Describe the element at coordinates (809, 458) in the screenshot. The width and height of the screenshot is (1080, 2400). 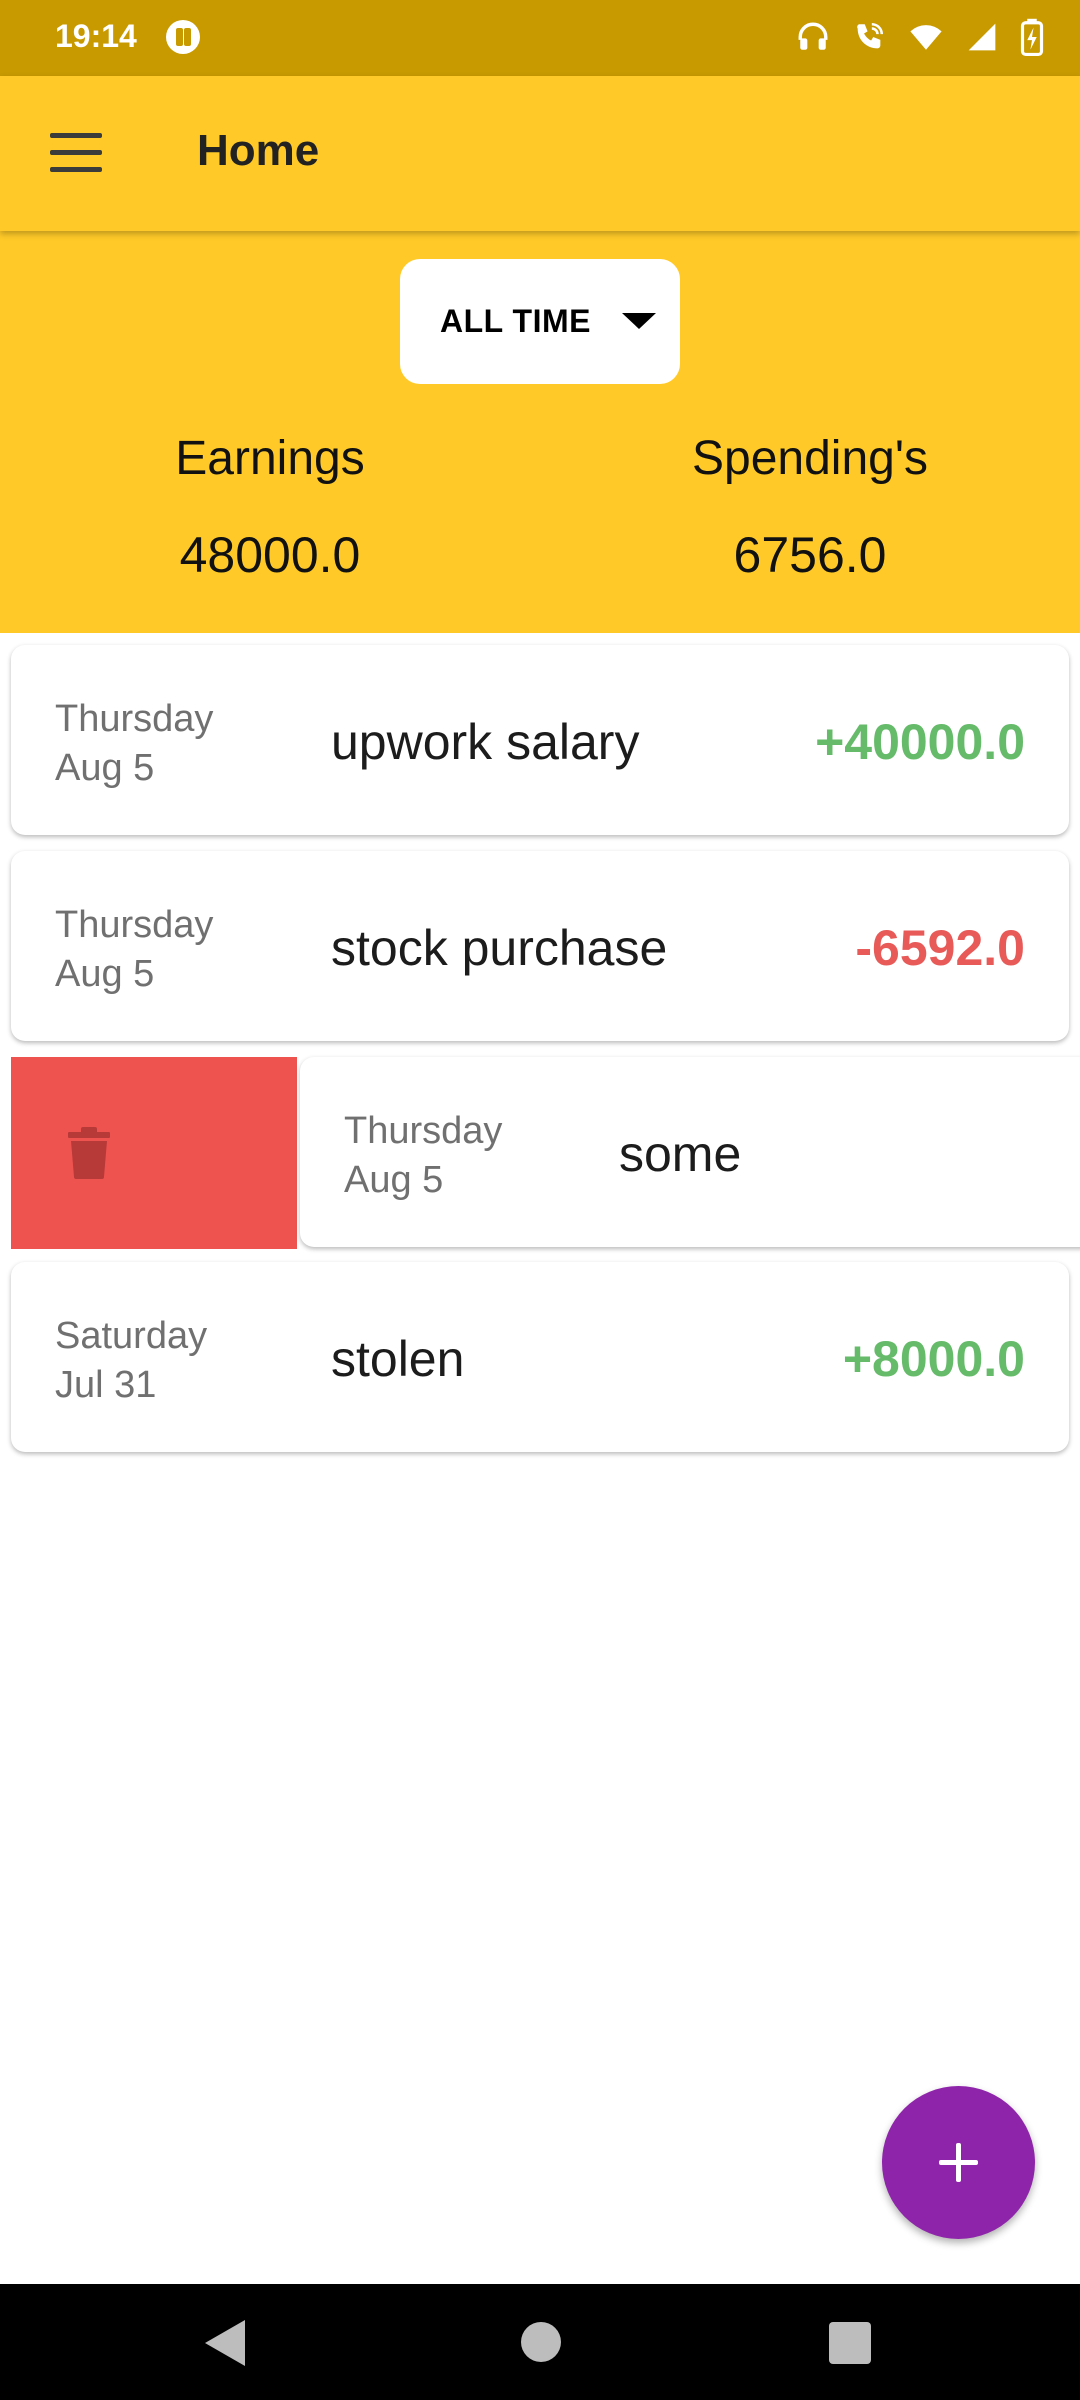
I see `spendings-label: Spending's` at that location.